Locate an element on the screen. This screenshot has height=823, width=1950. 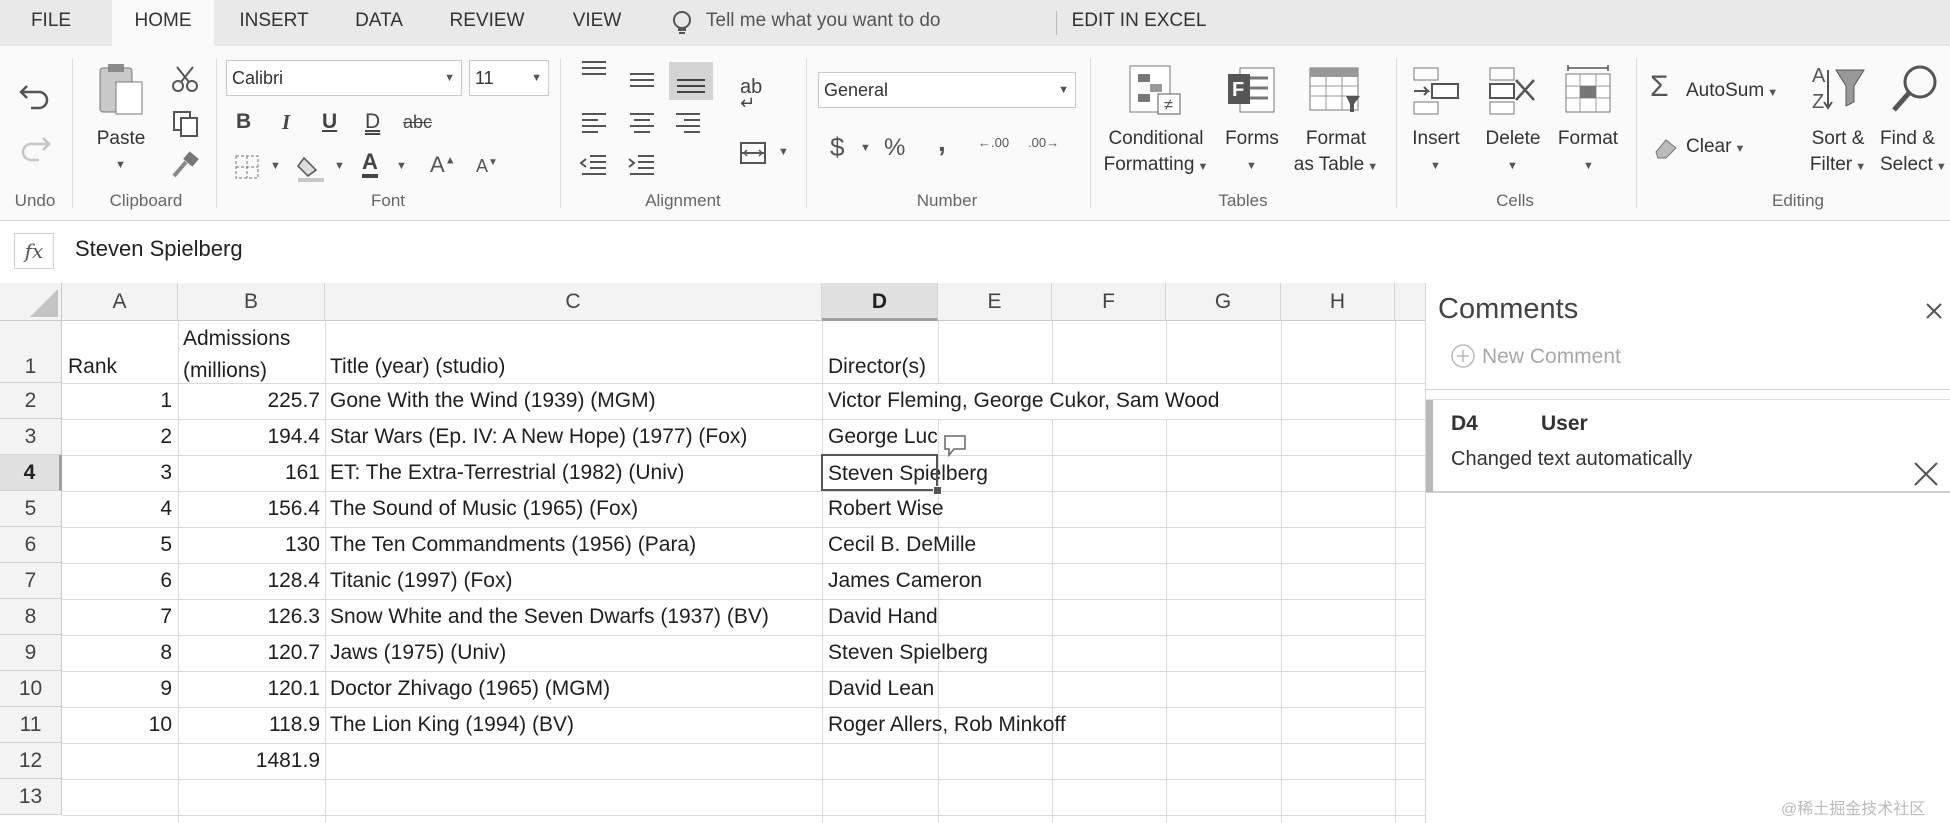
insert-cells-button: Insert is located at coordinates (1436, 139).